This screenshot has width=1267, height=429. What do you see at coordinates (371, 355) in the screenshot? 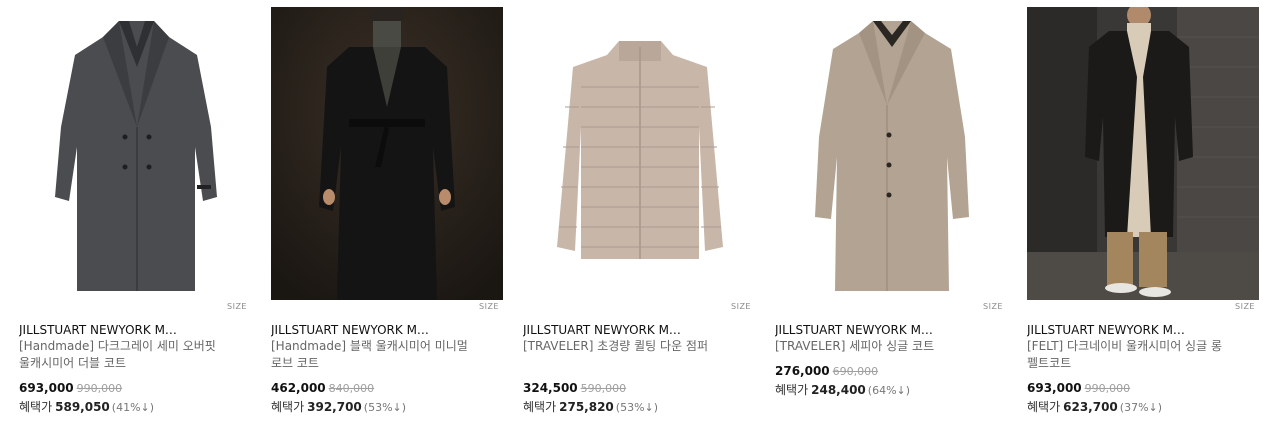
I see `product-name: [Handmade] 블랙 울캐시미어 미니멀 로브 코트` at bounding box center [371, 355].